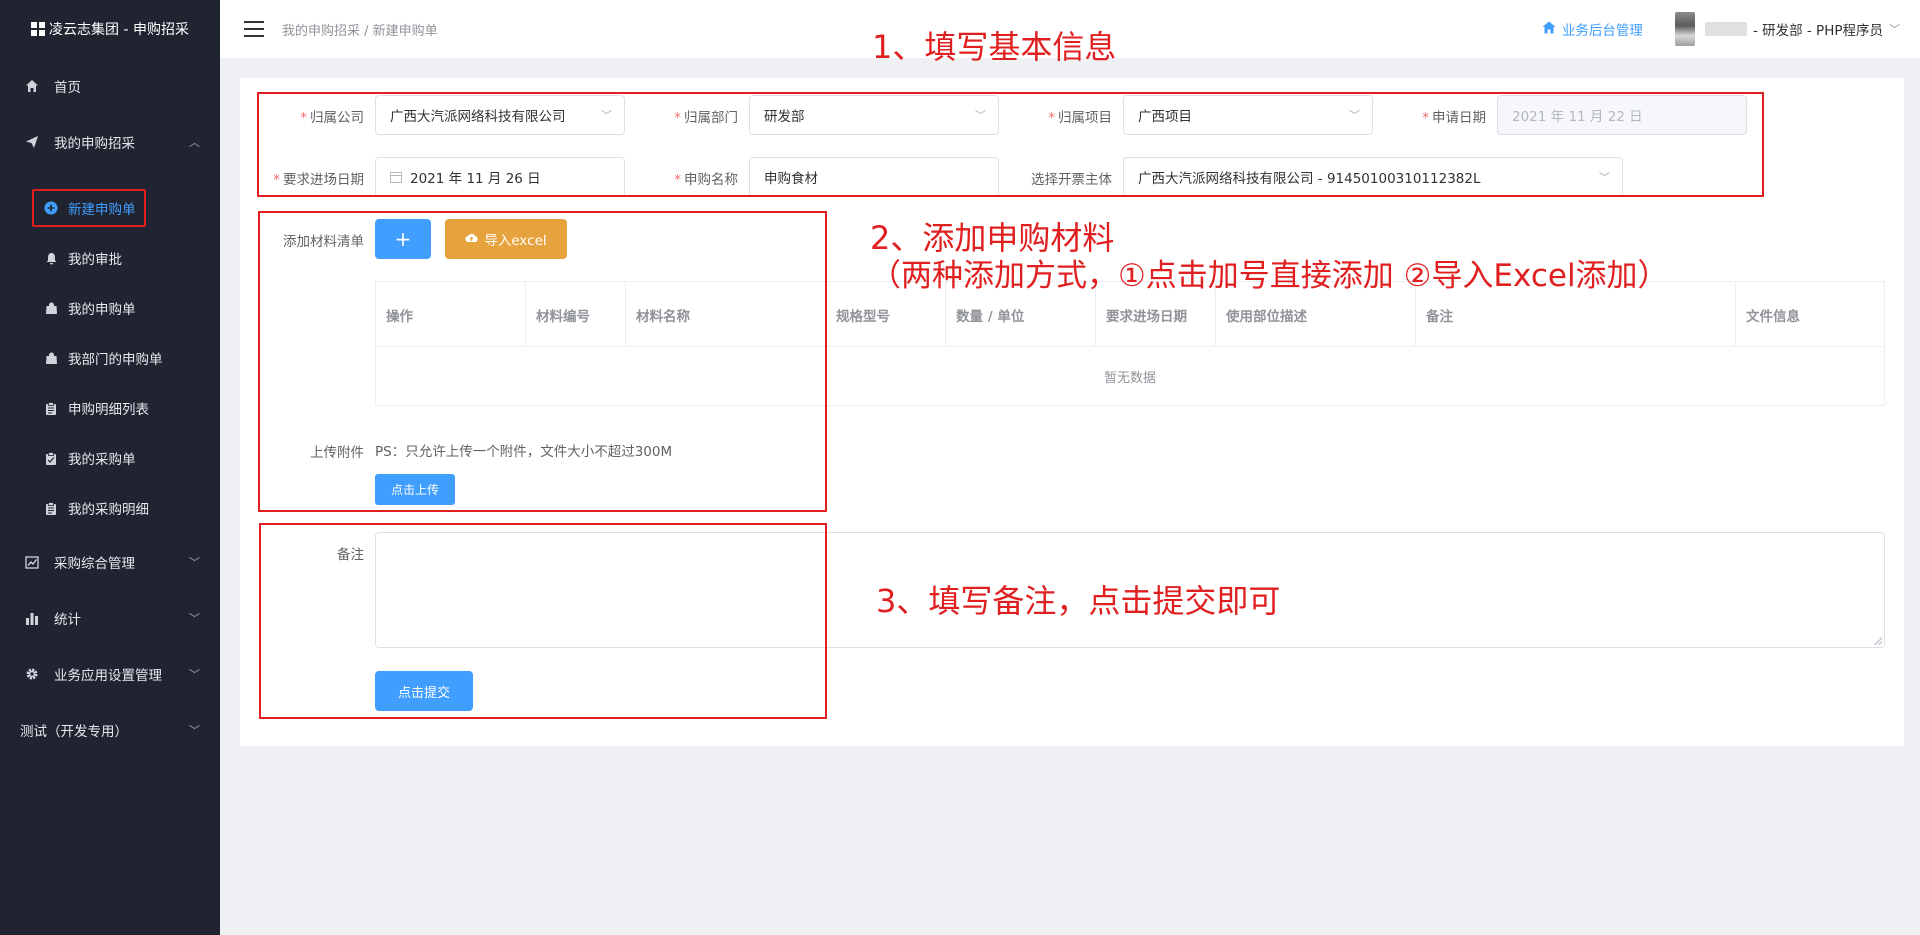 The width and height of the screenshot is (1920, 935). I want to click on admin-link: 业务后台管理, so click(1592, 29).